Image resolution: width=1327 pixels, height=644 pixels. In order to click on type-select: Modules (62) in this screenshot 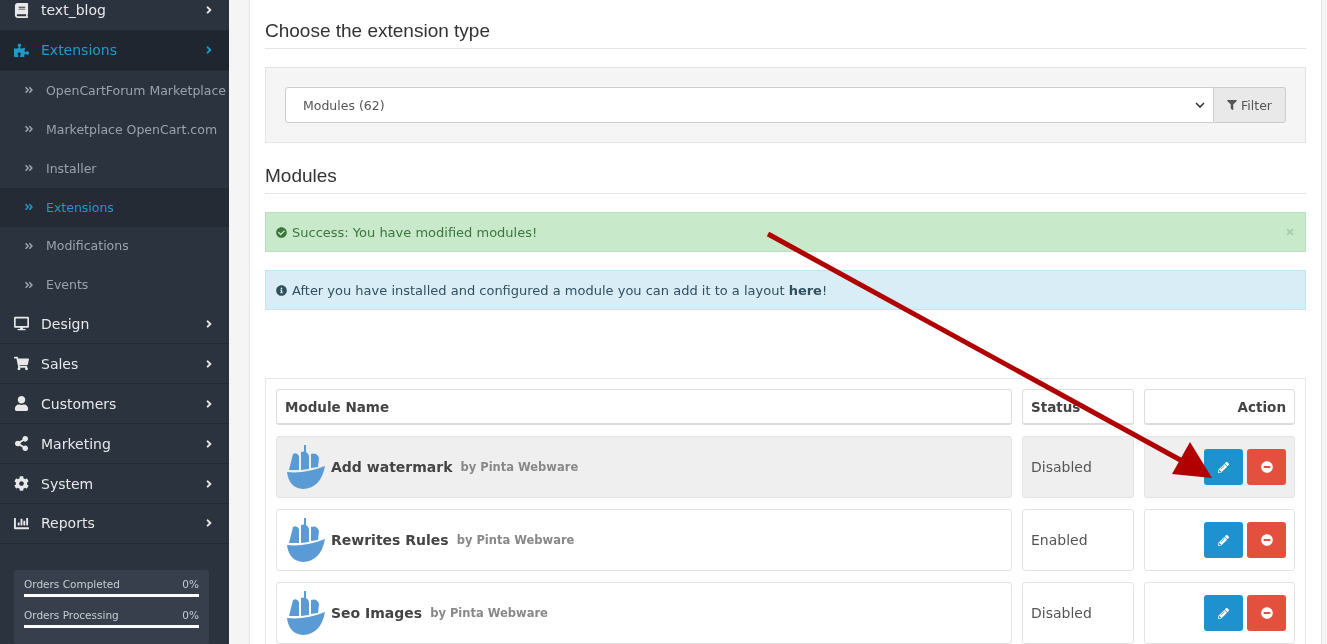, I will do `click(750, 105)`.